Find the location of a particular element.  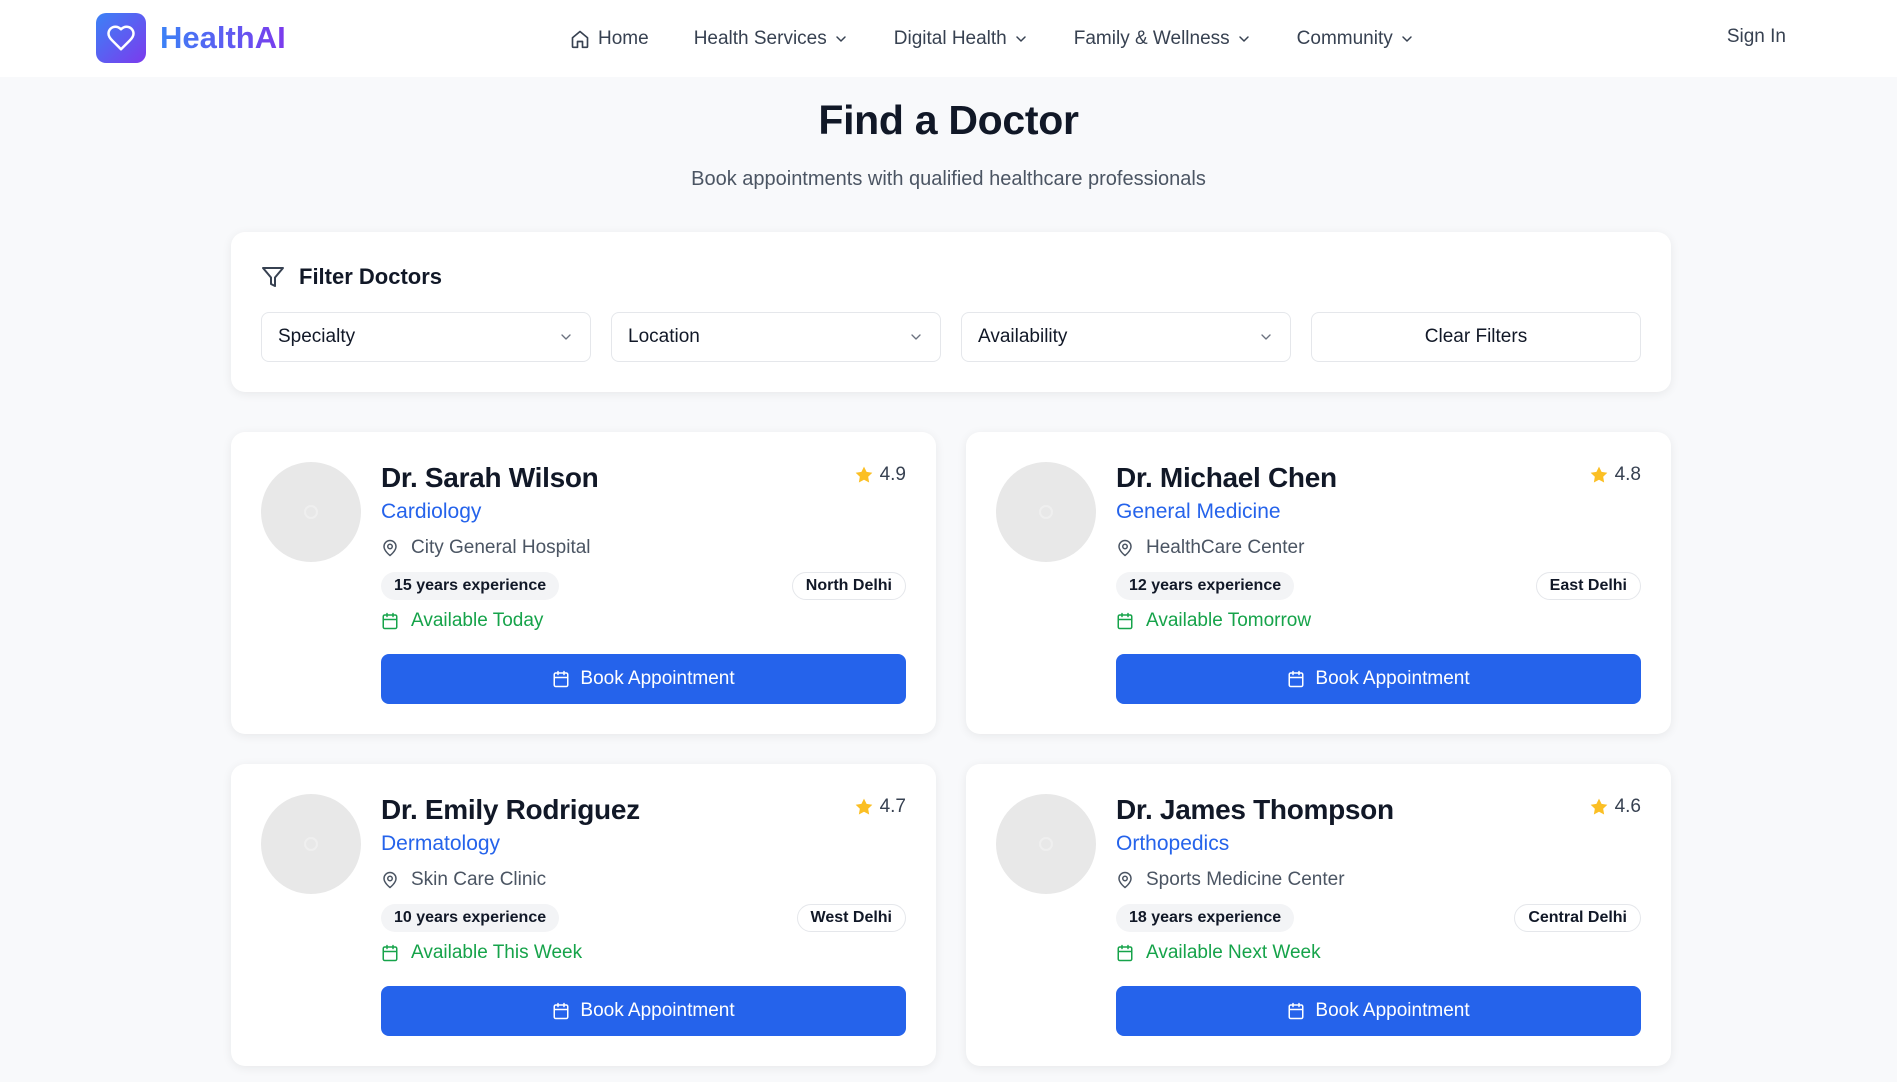

nav-digital-health: Digital Health is located at coordinates (961, 39).